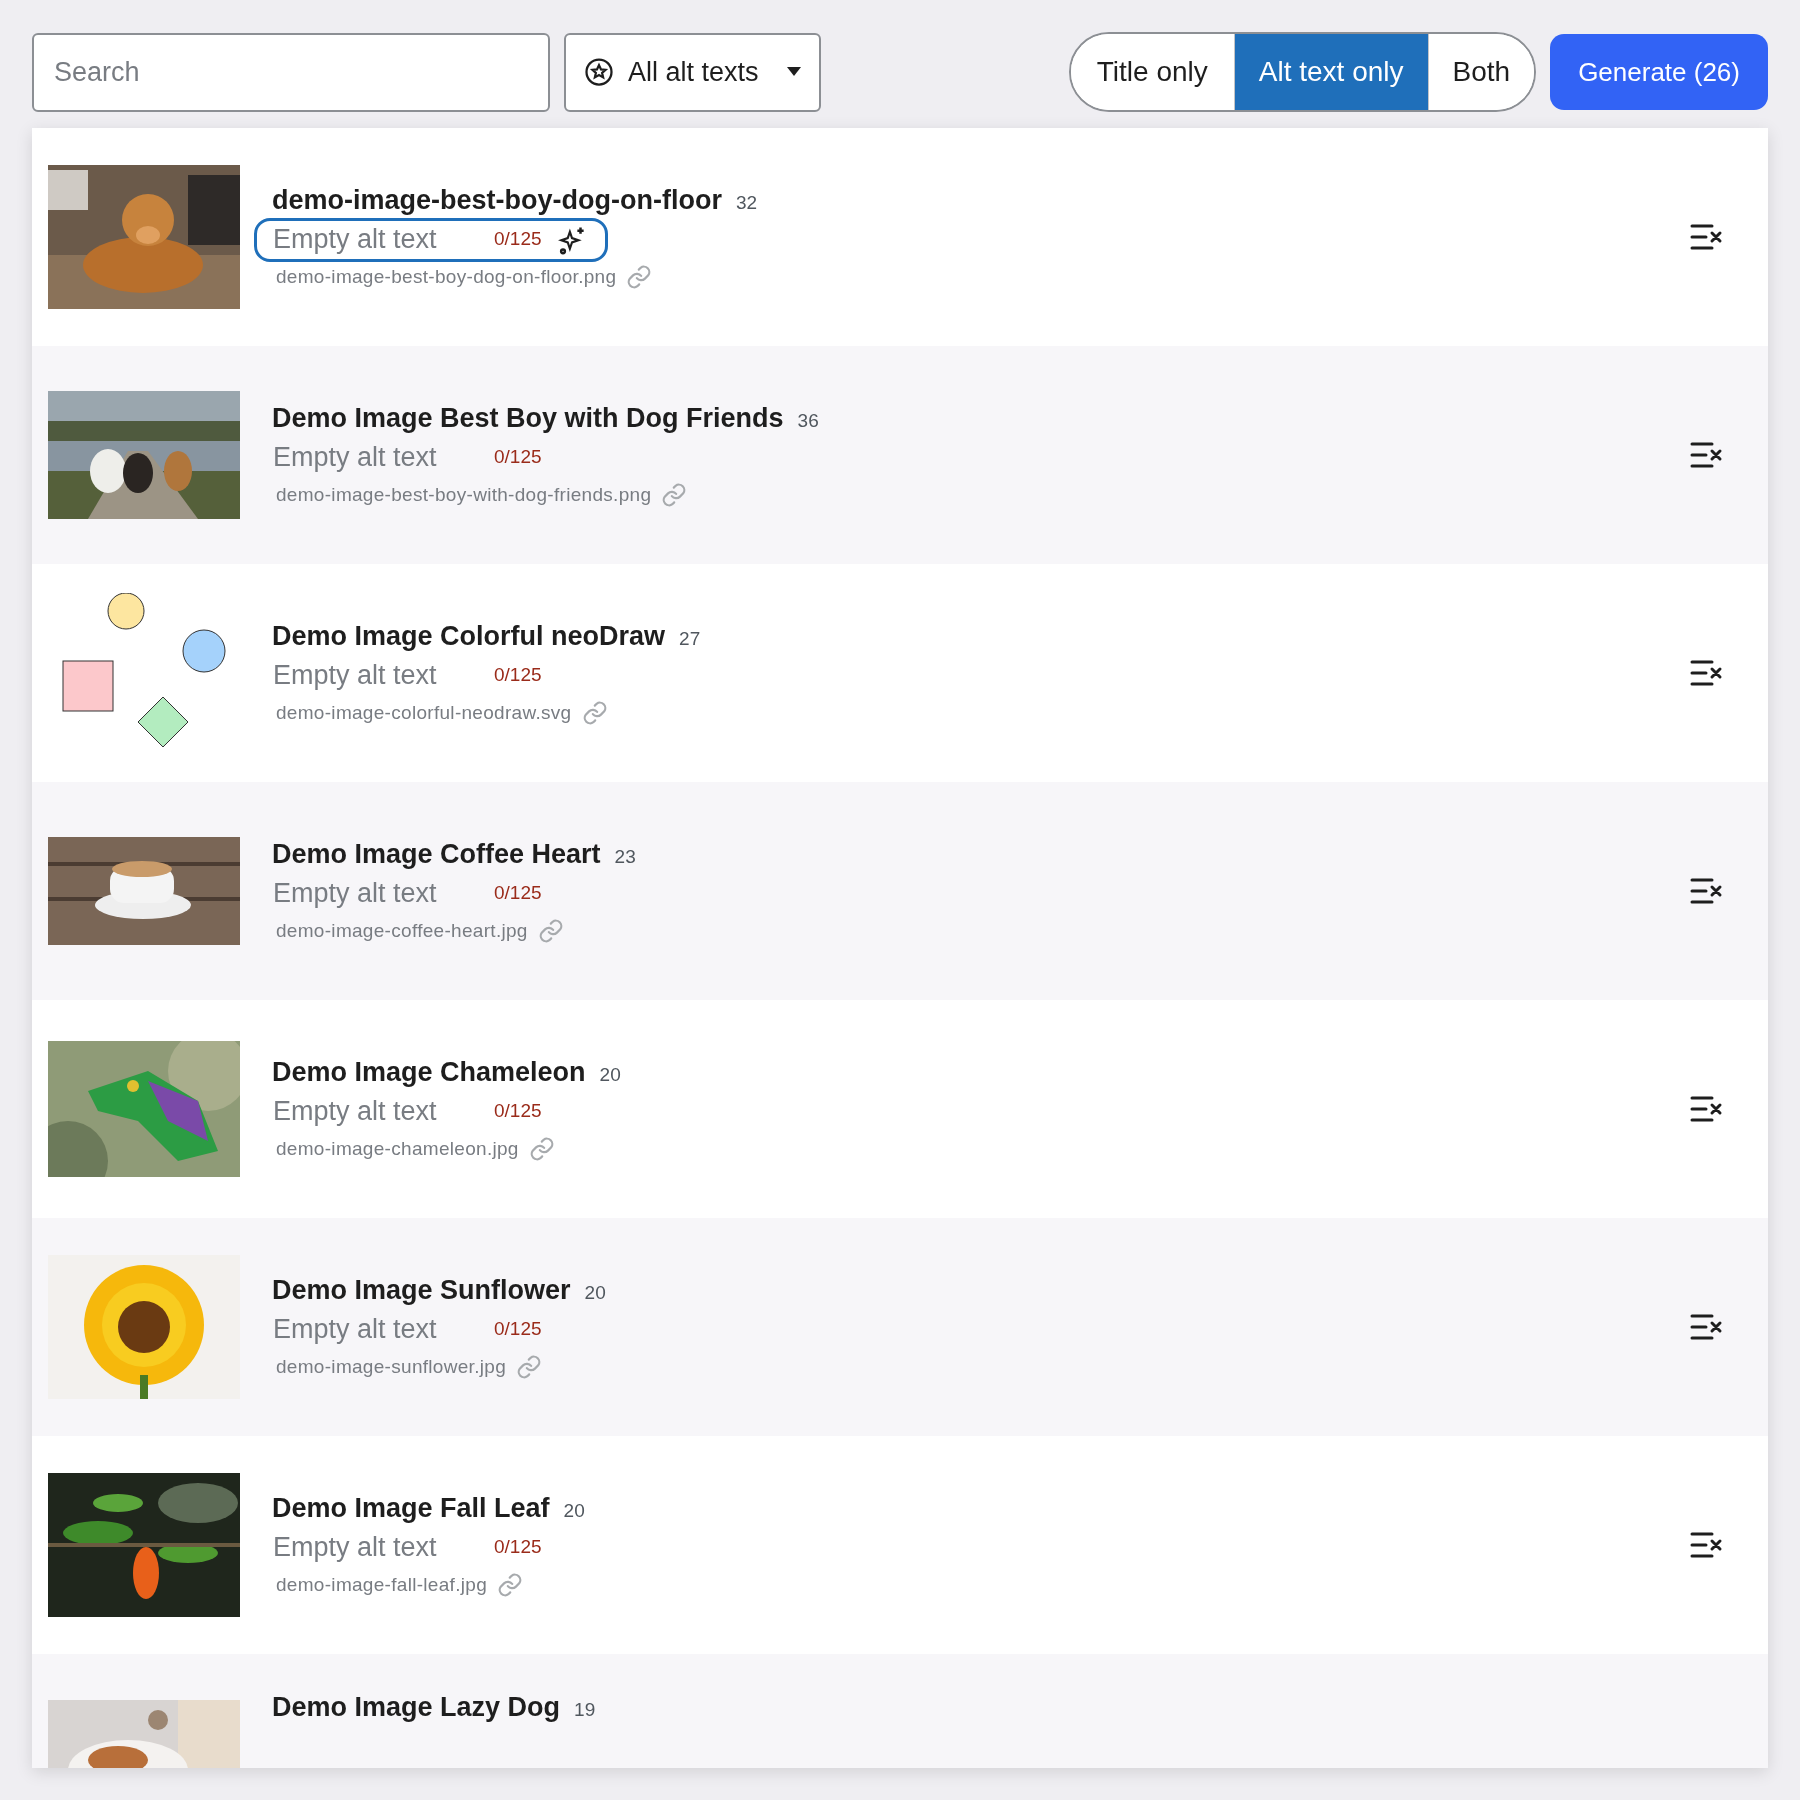 This screenshot has width=1800, height=1800. Describe the element at coordinates (690, 638) in the screenshot. I see `character-count: 27` at that location.